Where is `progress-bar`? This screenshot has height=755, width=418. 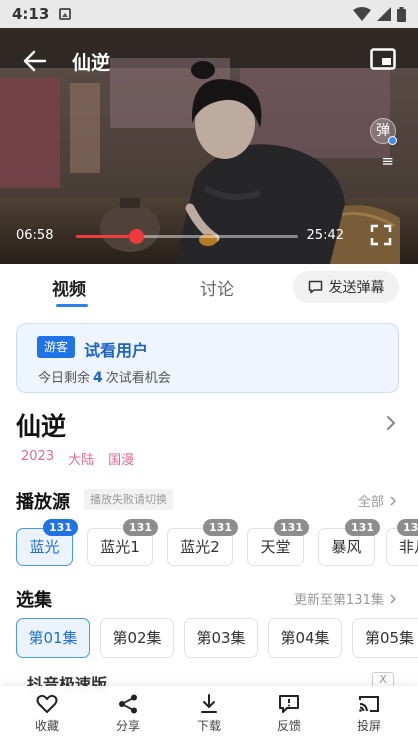 progress-bar is located at coordinates (187, 236).